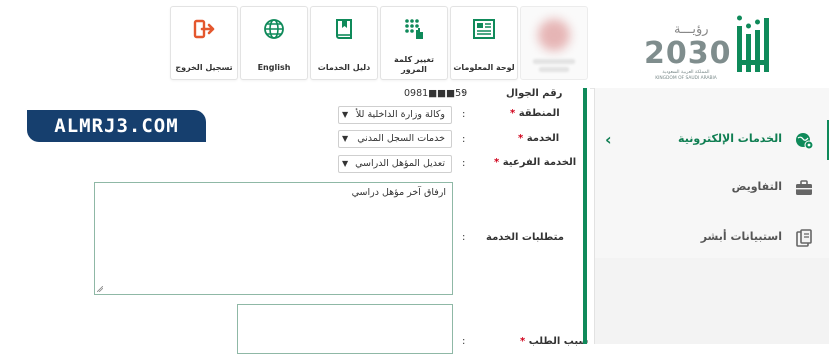 Image resolution: width=829 pixels, height=354 pixels. I want to click on sidebar-item-label: استبيانات أبشر, so click(741, 236).